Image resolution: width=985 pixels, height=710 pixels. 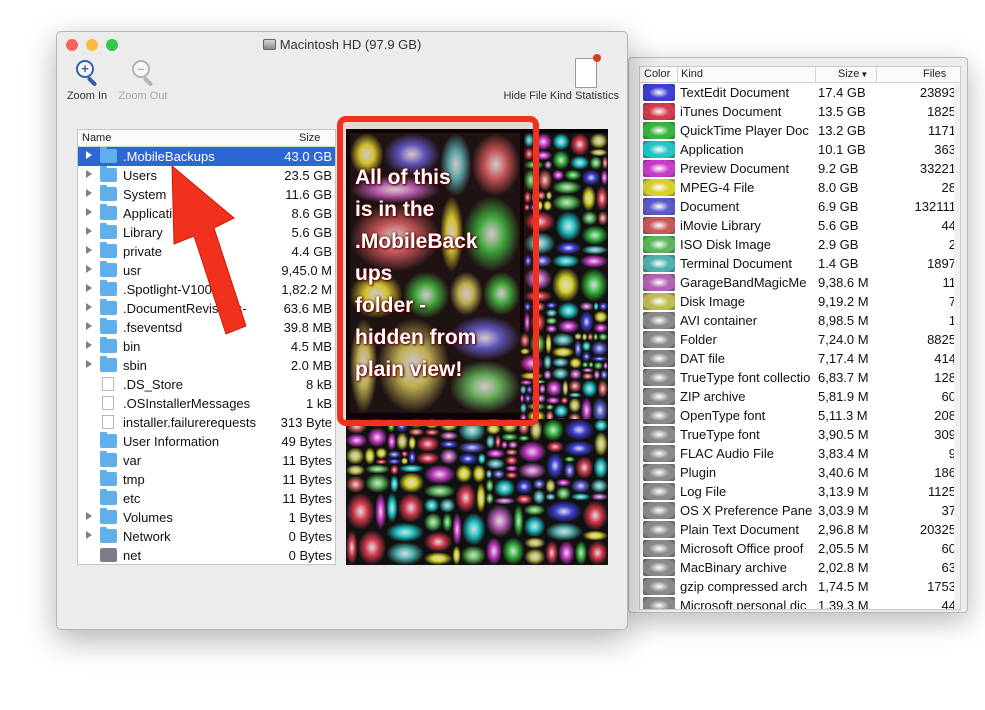 What do you see at coordinates (800, 529) in the screenshot?
I see `file-kind-row: Plain Text Document 2,96.8 M 20325` at bounding box center [800, 529].